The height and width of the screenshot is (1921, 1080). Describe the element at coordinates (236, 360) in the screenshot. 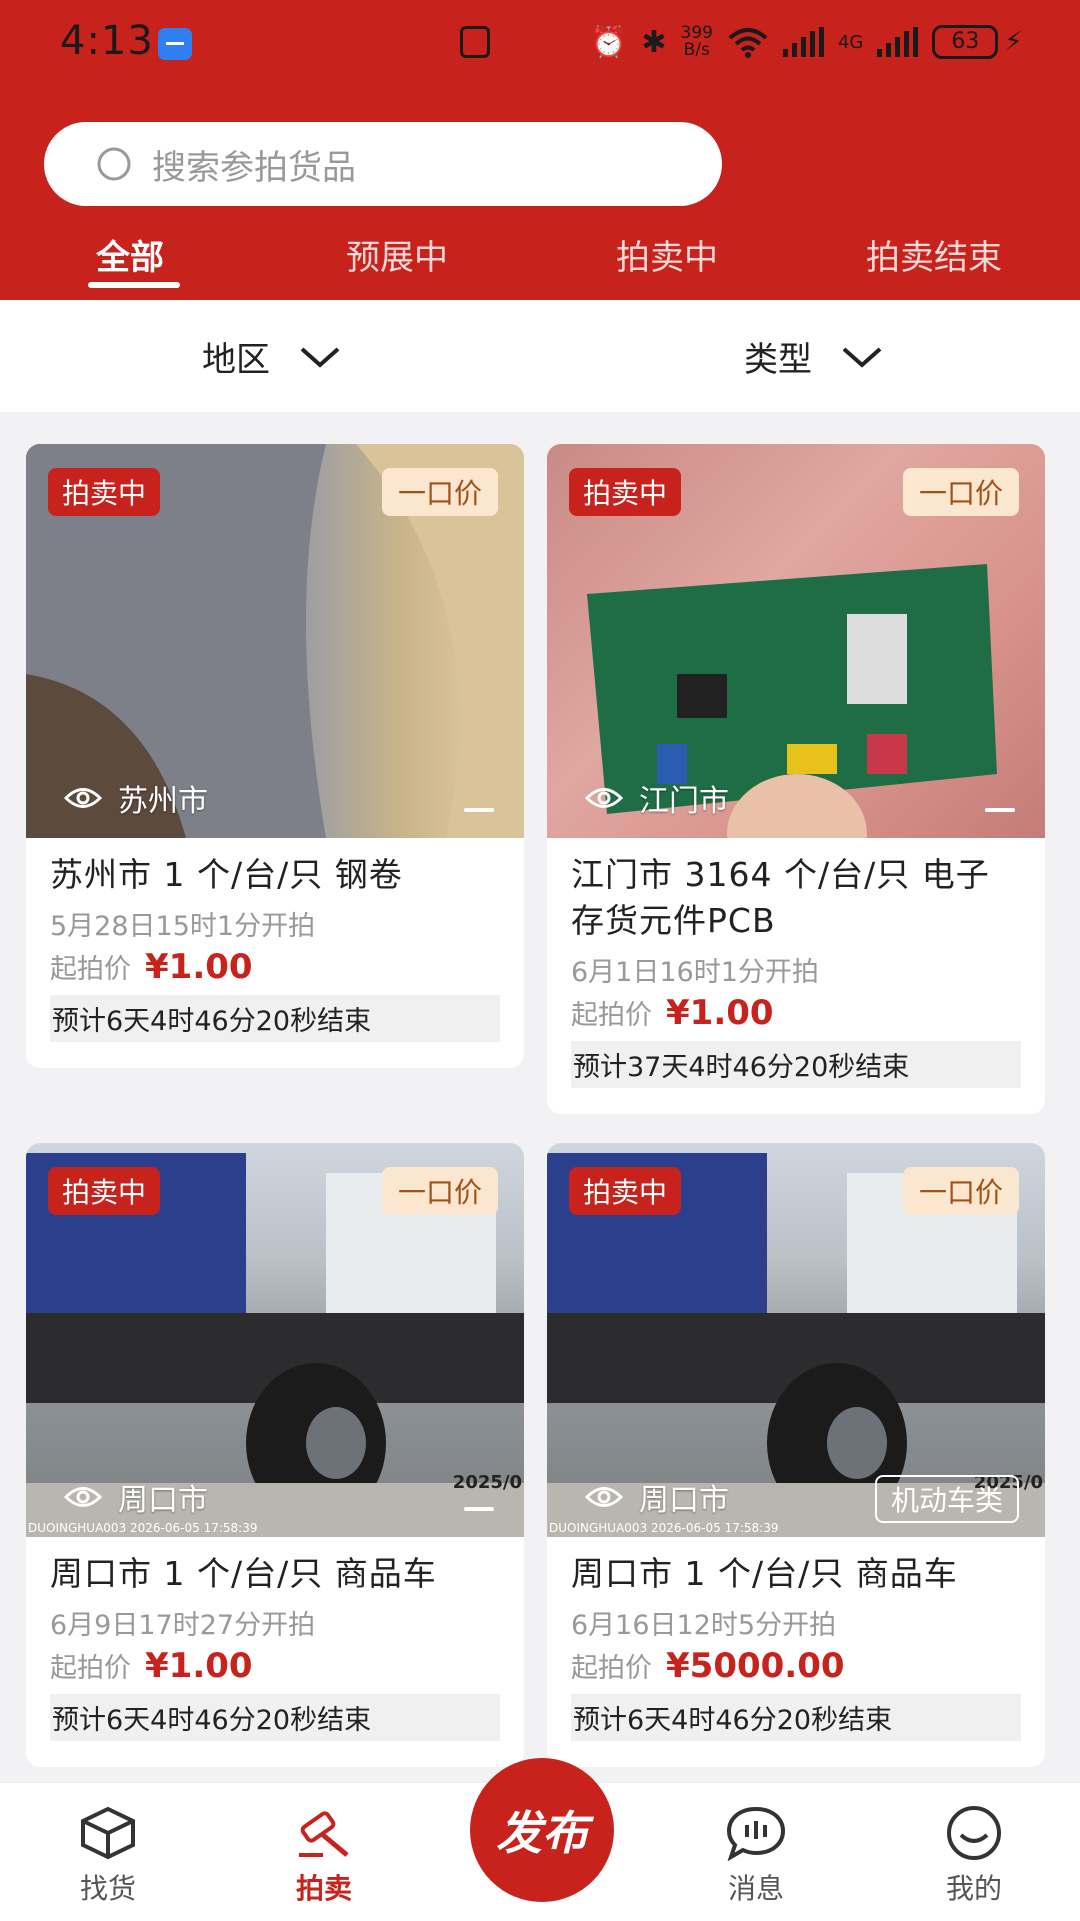

I see `region-filter-label: 地区` at that location.